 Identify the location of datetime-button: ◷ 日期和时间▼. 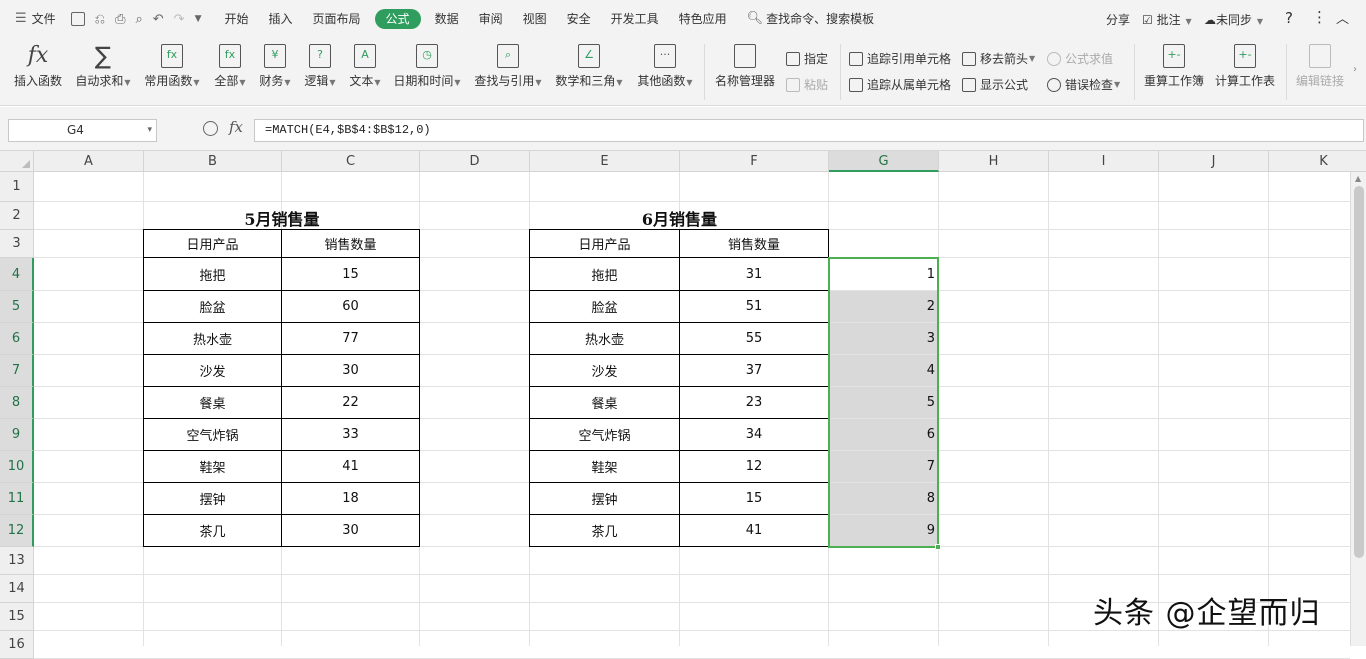
(427, 66).